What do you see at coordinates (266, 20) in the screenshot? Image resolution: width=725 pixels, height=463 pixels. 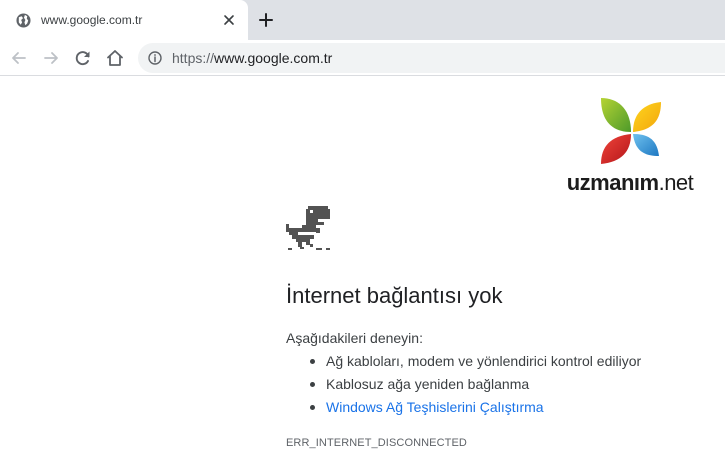 I see `plus-icon` at bounding box center [266, 20].